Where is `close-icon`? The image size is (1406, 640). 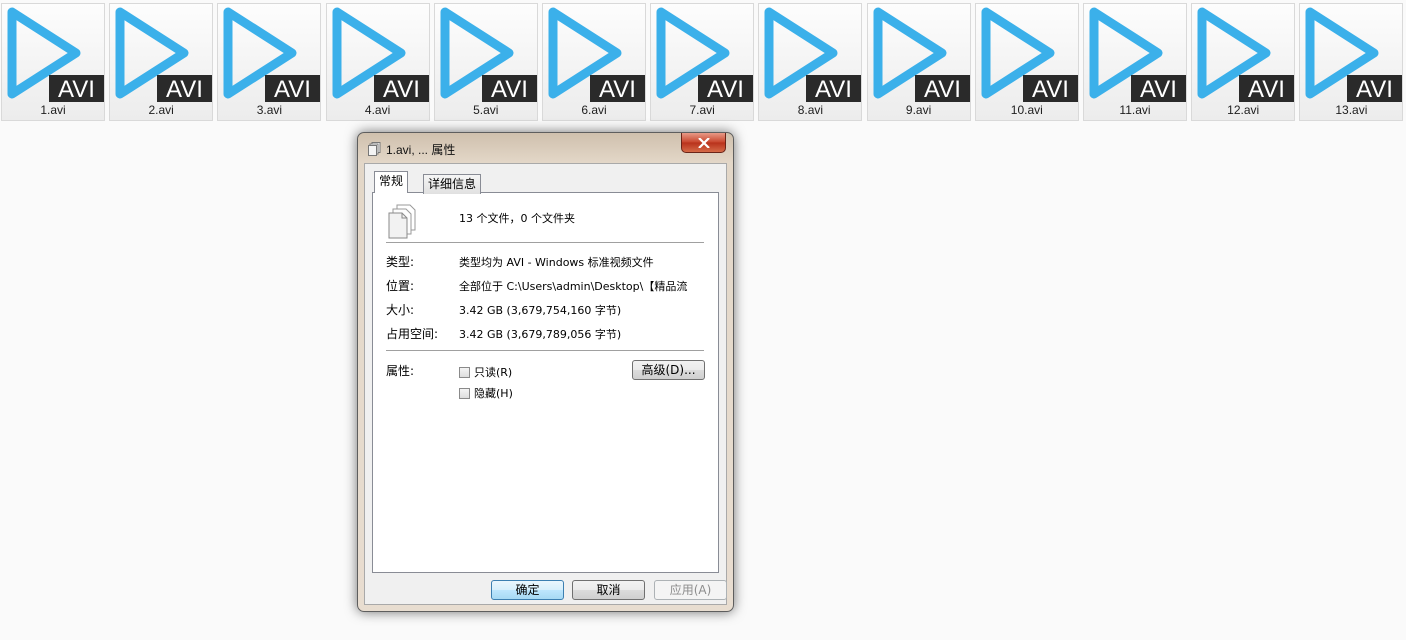
close-icon is located at coordinates (704, 143).